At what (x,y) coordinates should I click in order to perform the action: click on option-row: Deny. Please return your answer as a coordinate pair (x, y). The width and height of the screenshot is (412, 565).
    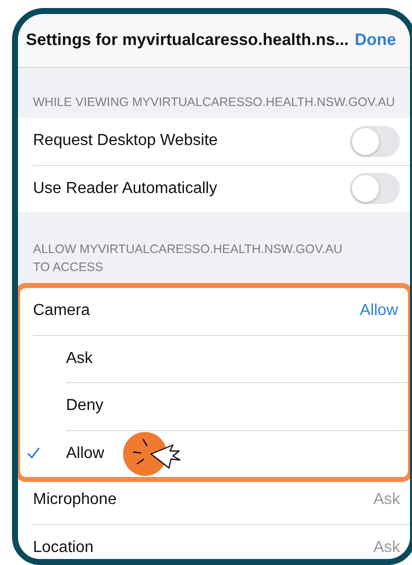
    Looking at the image, I should click on (237, 406).